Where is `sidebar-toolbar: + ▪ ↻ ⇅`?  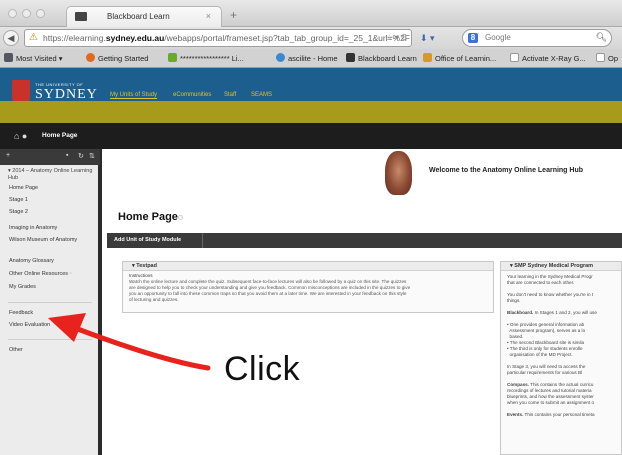
sidebar-toolbar: + ▪ ↻ ⇅ is located at coordinates (50, 157).